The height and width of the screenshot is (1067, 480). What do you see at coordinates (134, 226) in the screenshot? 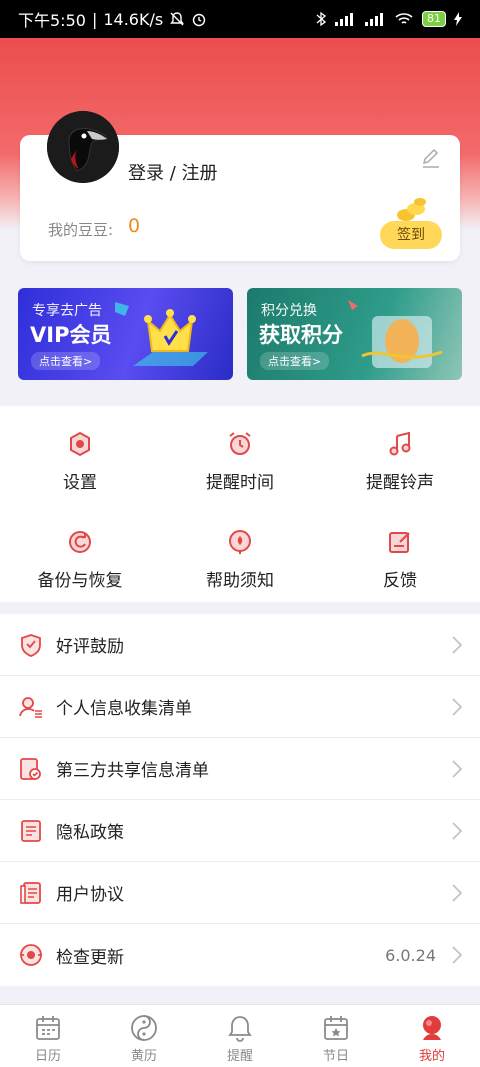
I see `beans-value: 0` at bounding box center [134, 226].